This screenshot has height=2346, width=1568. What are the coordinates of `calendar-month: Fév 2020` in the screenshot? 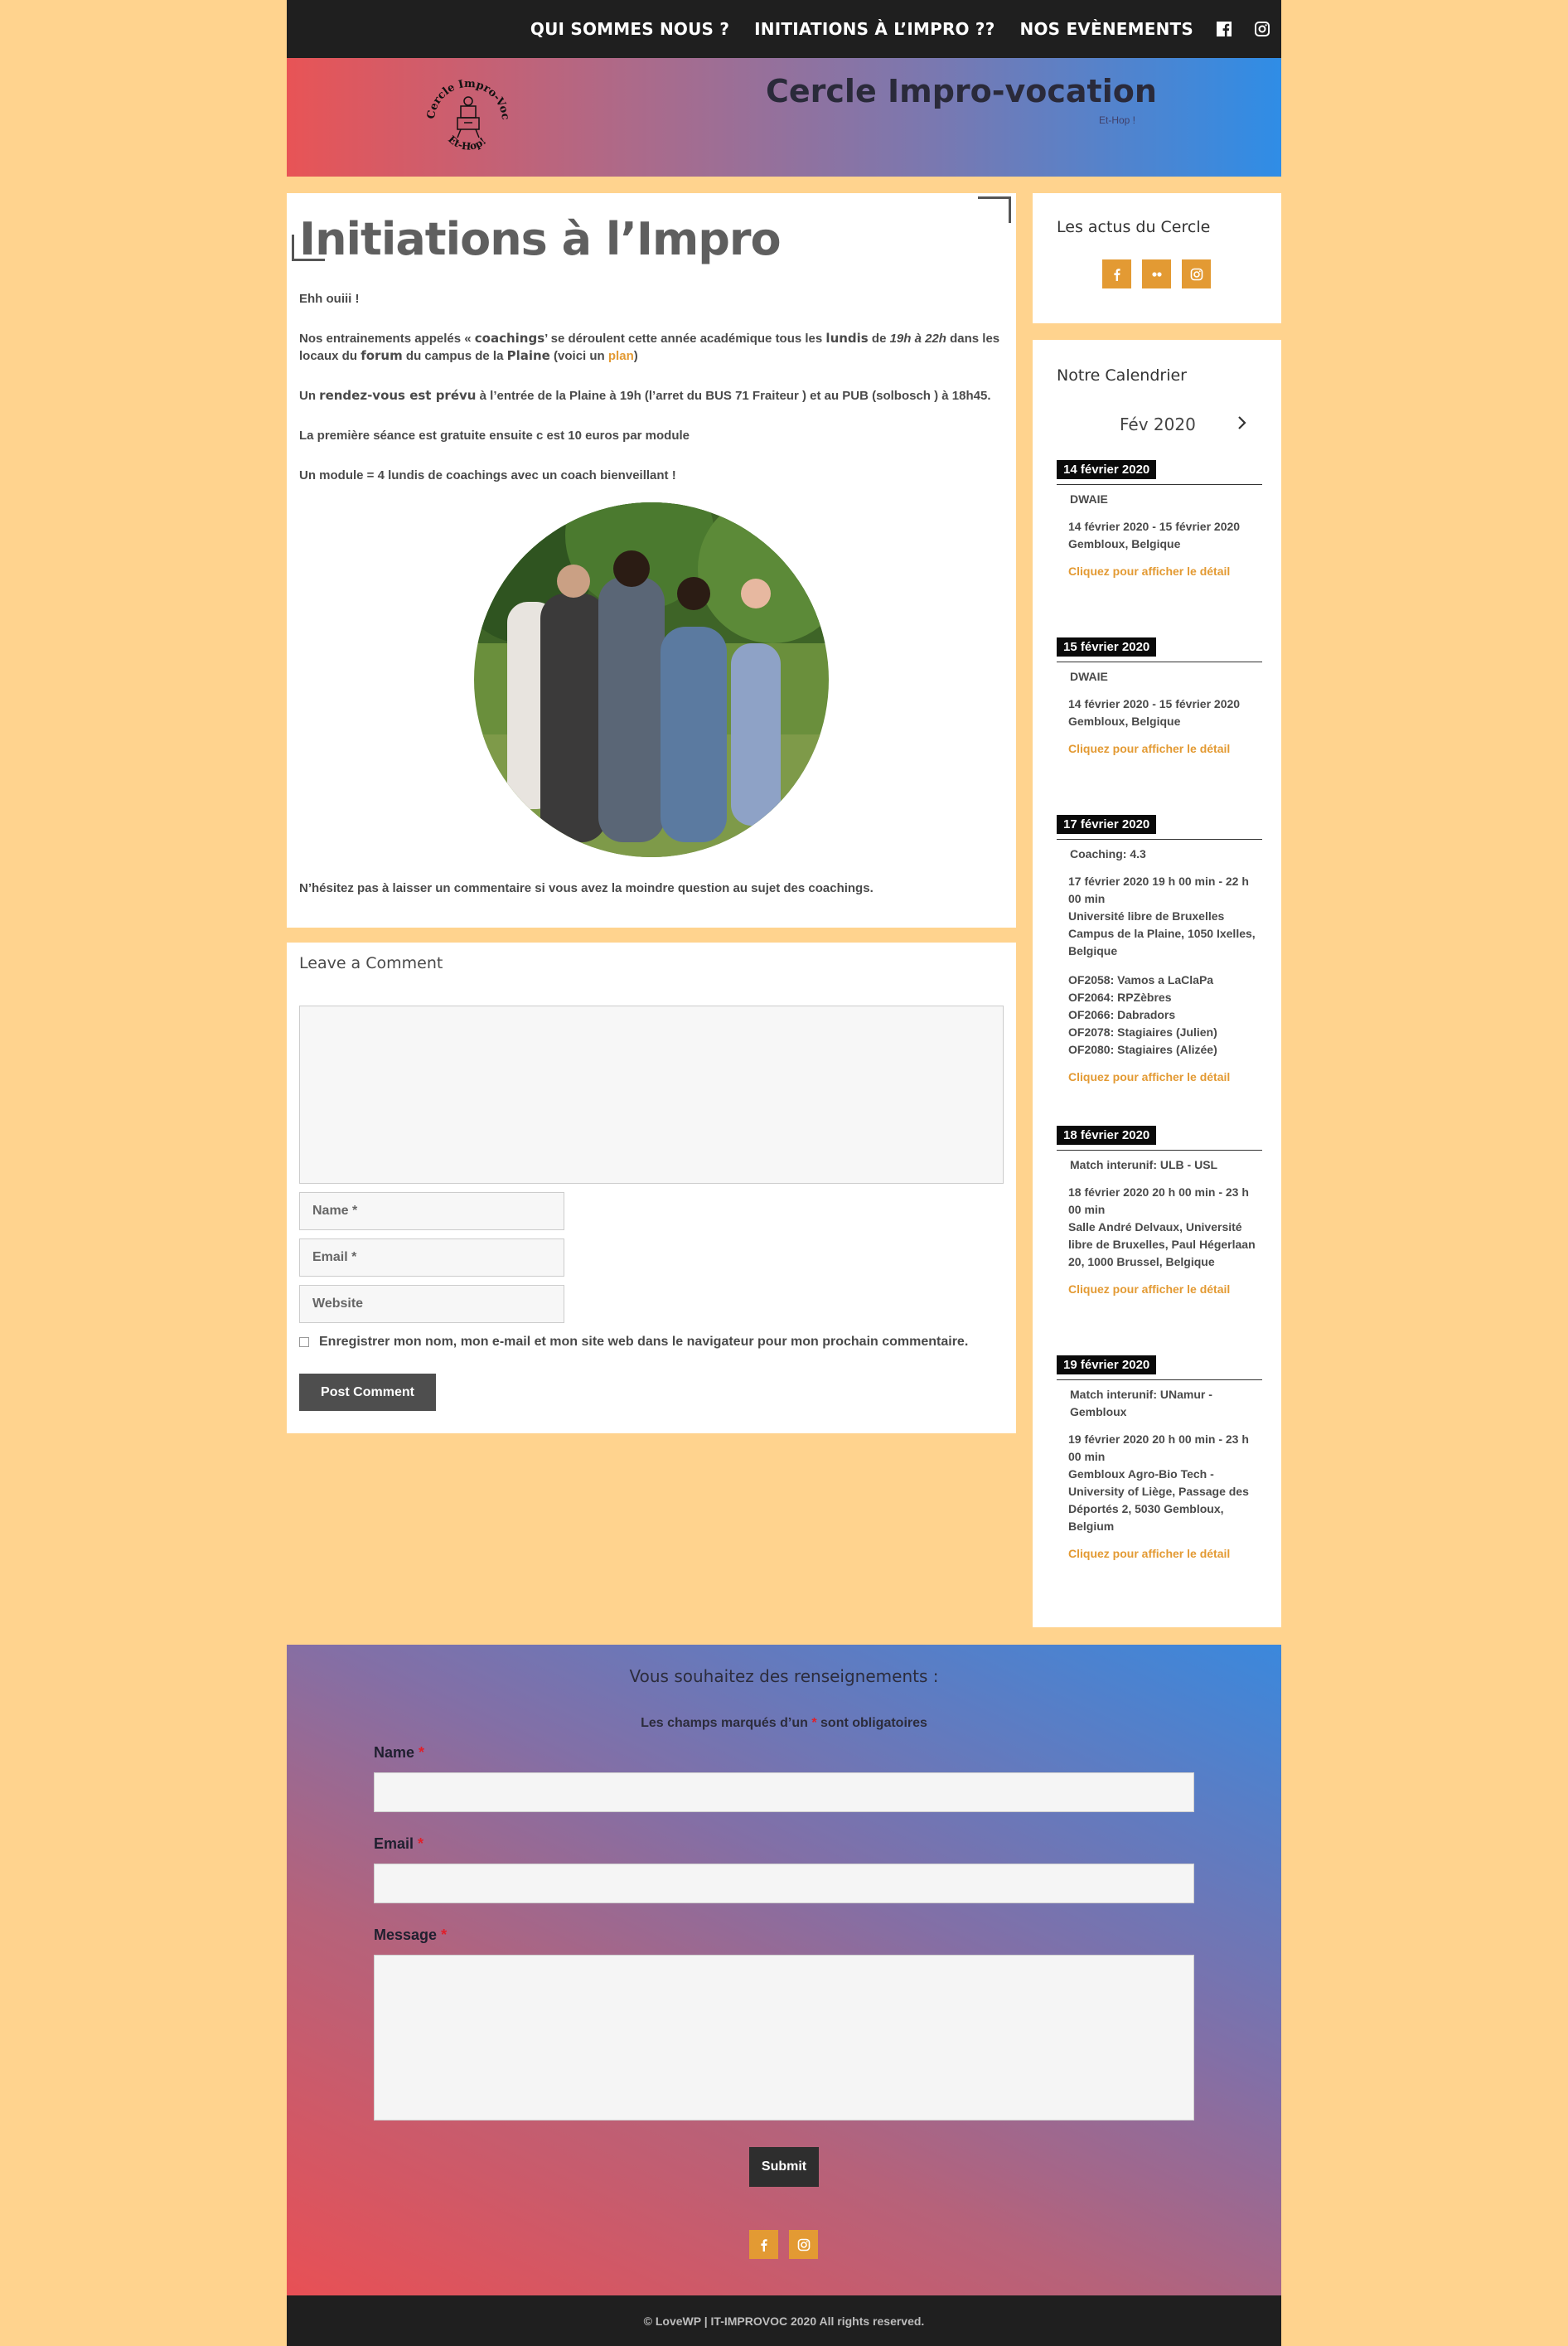 It's located at (1158, 424).